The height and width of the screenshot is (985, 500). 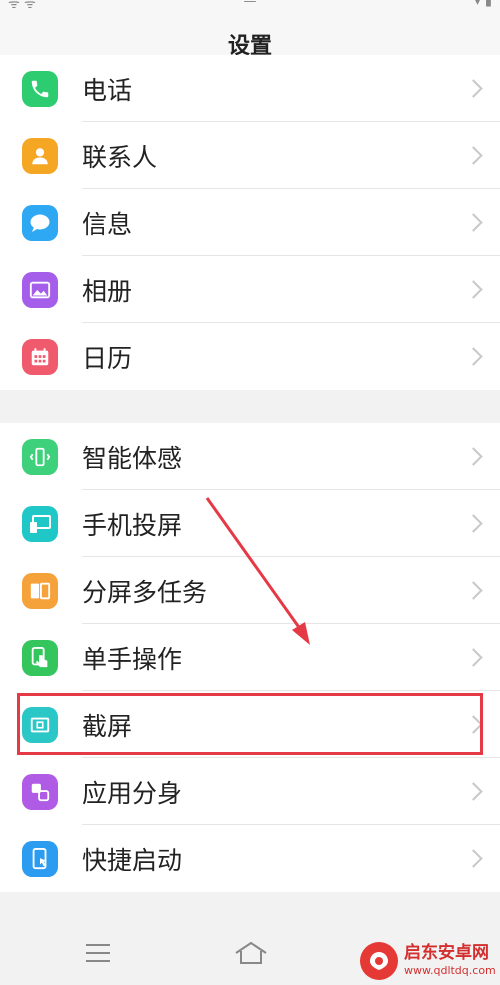 What do you see at coordinates (450, 970) in the screenshot?
I see `watermark-url: www.qdltdq.com` at bounding box center [450, 970].